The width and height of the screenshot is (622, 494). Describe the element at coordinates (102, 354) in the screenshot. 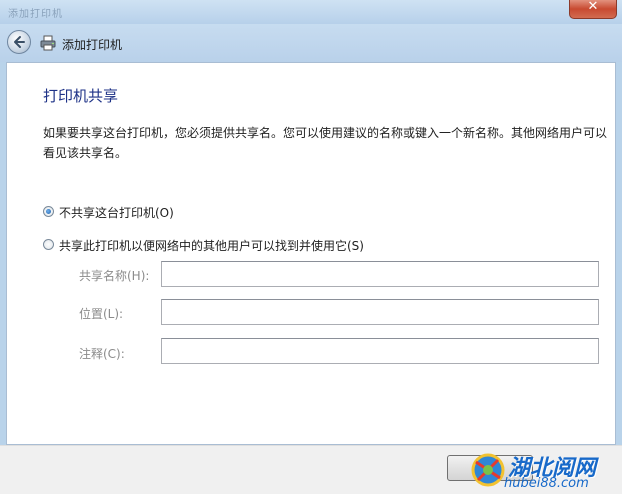

I see `comment-label: 注释(C):` at that location.